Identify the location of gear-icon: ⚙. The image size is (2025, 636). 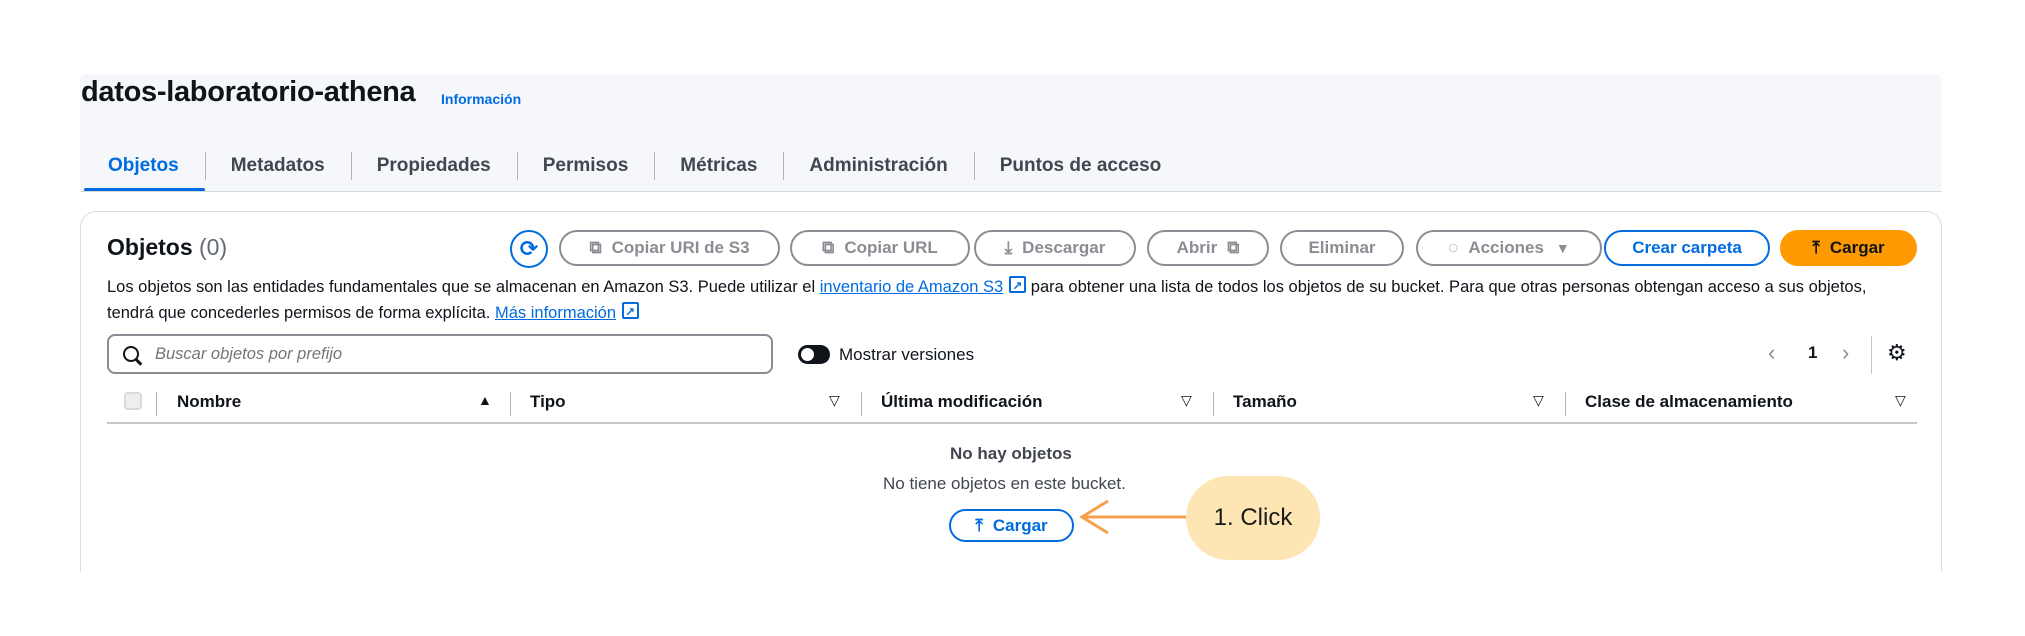
(1897, 353).